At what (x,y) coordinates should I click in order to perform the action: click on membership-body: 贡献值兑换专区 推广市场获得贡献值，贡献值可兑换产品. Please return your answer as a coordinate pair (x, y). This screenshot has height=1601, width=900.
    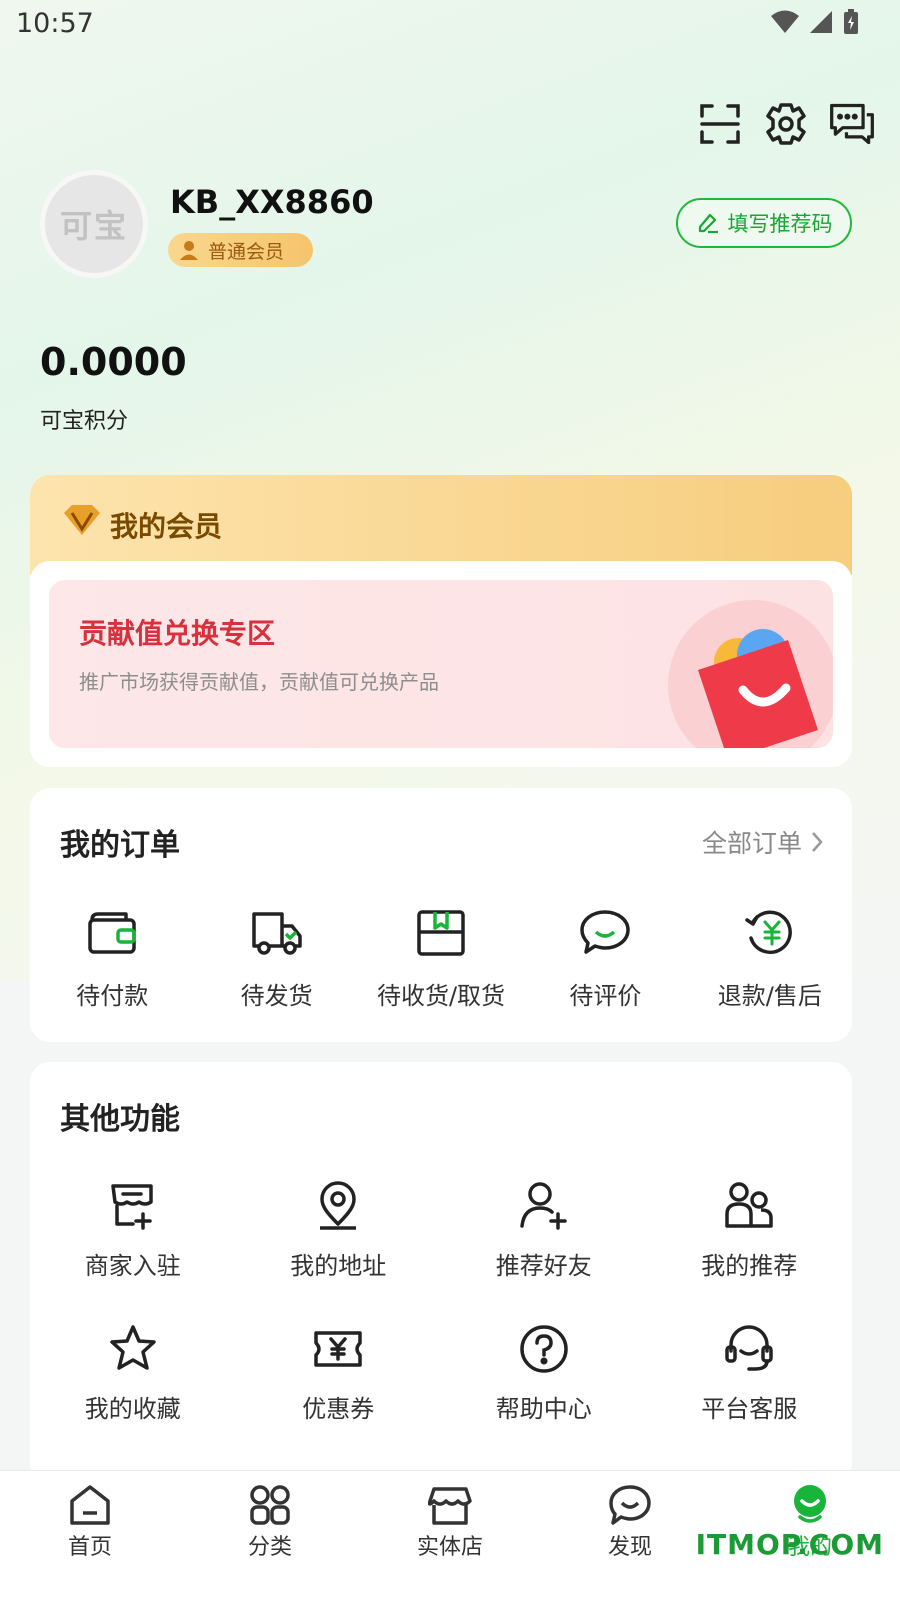
    Looking at the image, I should click on (441, 664).